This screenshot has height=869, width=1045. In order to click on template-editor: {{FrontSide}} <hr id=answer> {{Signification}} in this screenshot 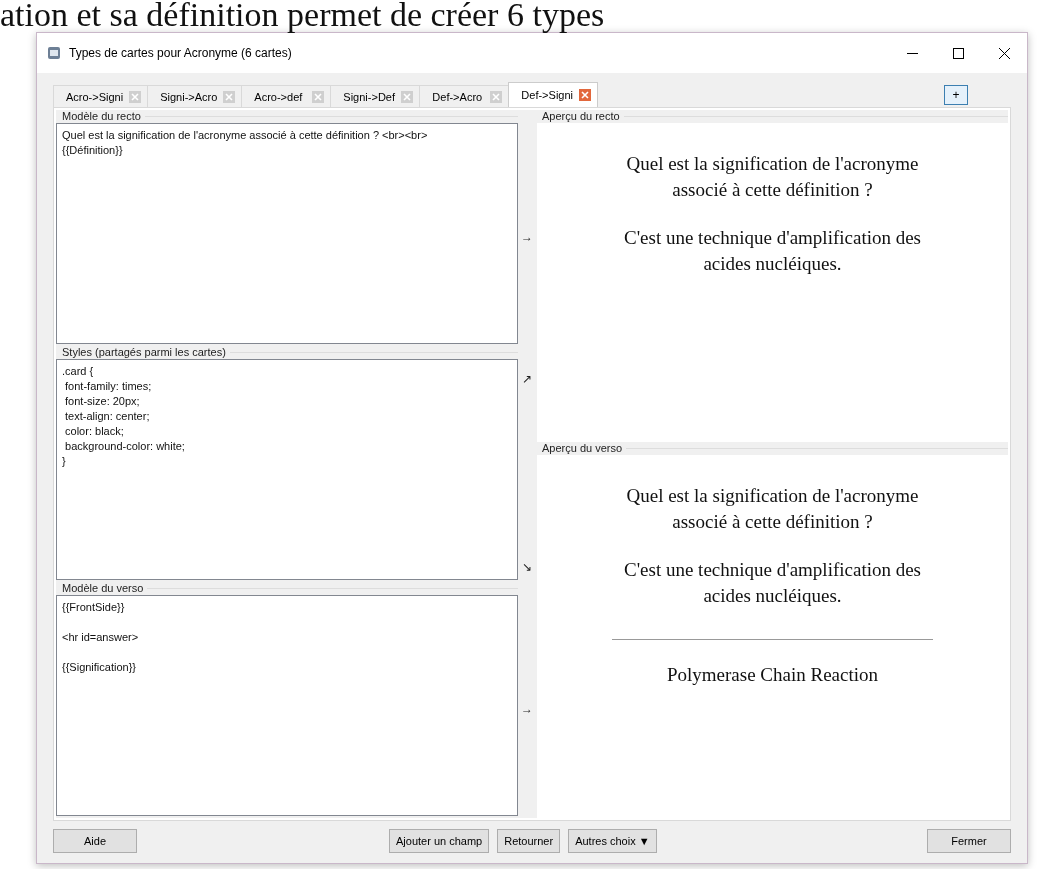, I will do `click(287, 705)`.